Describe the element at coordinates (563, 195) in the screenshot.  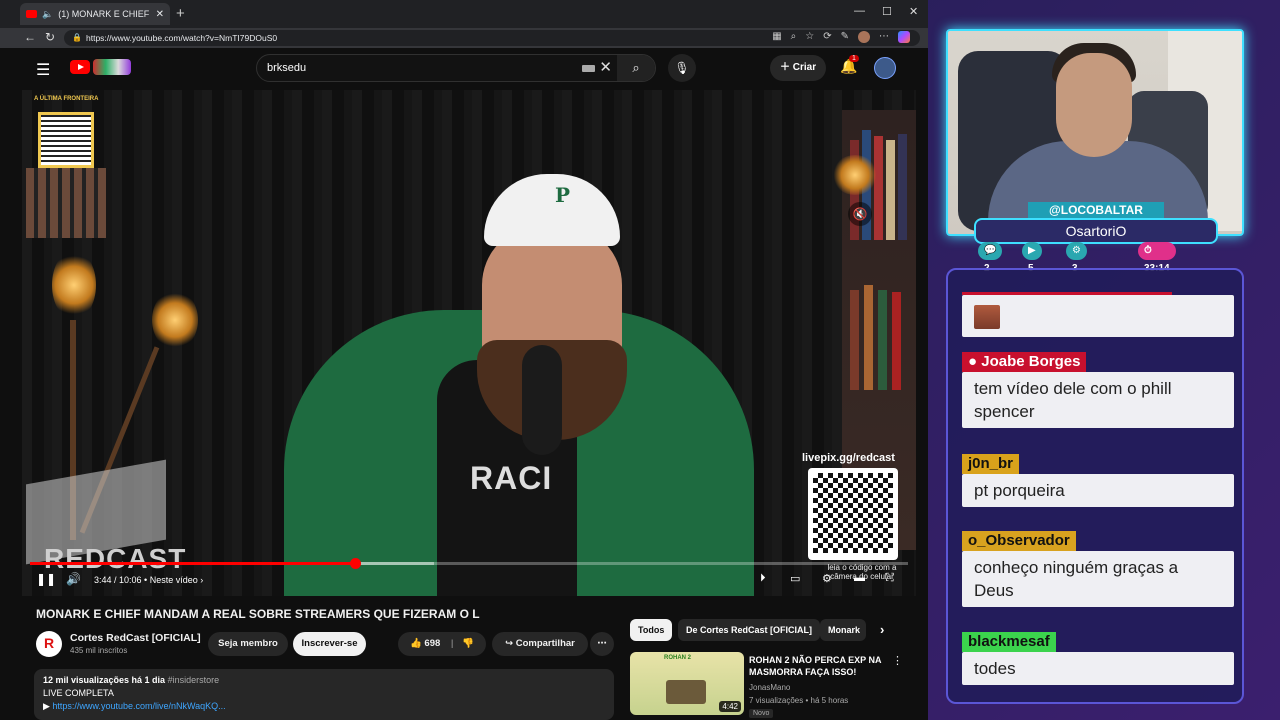
I see `cap-logo: P` at that location.